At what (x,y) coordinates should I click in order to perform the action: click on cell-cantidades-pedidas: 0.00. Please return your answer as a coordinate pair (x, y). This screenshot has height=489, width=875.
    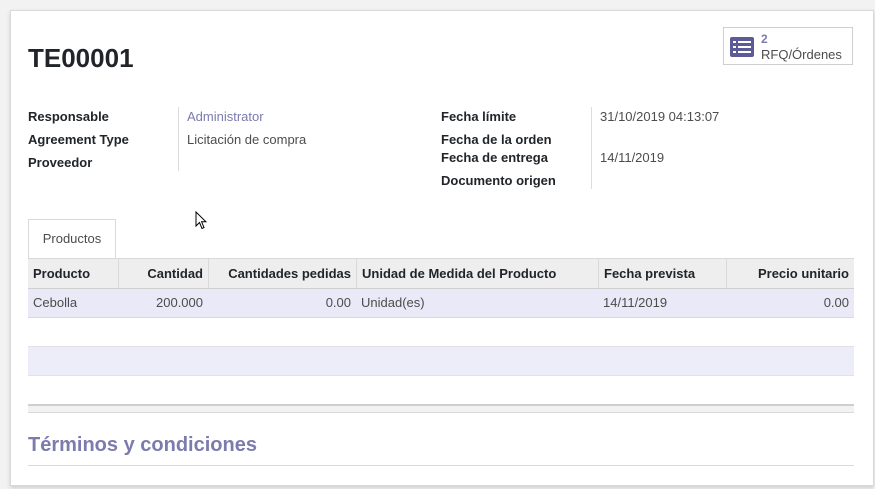
    Looking at the image, I should click on (338, 302).